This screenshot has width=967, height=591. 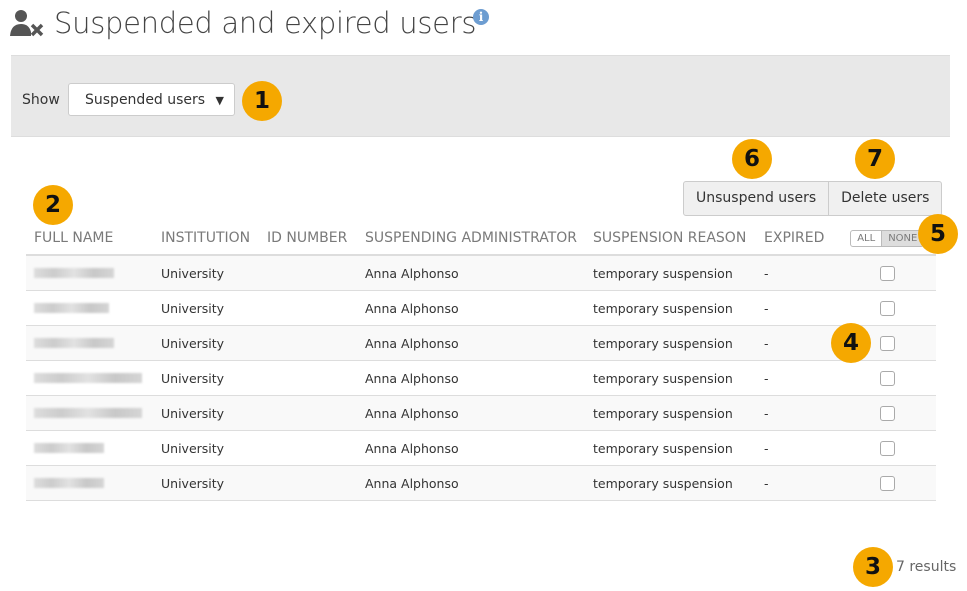 What do you see at coordinates (797, 239) in the screenshot?
I see `header-expired: EXPIRED` at bounding box center [797, 239].